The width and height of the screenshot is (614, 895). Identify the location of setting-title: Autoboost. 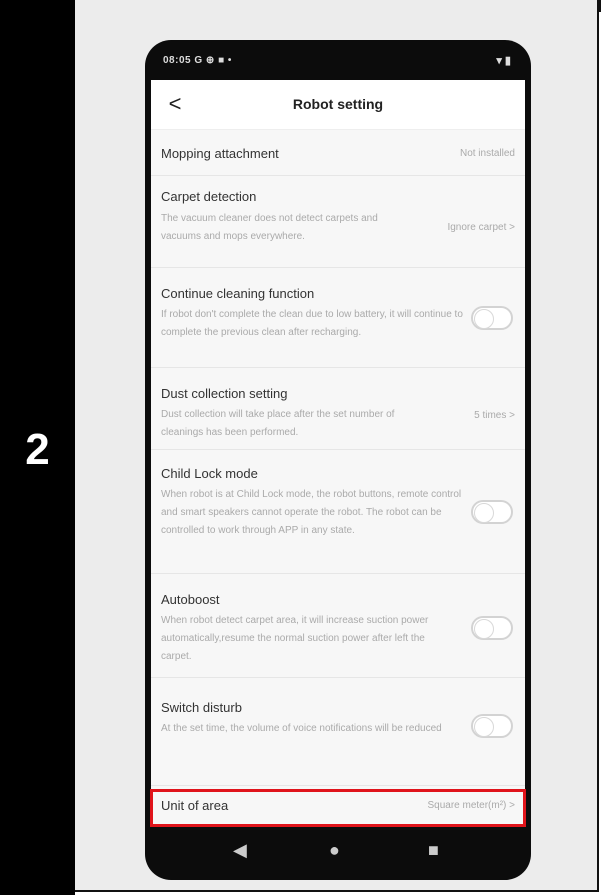
(190, 599).